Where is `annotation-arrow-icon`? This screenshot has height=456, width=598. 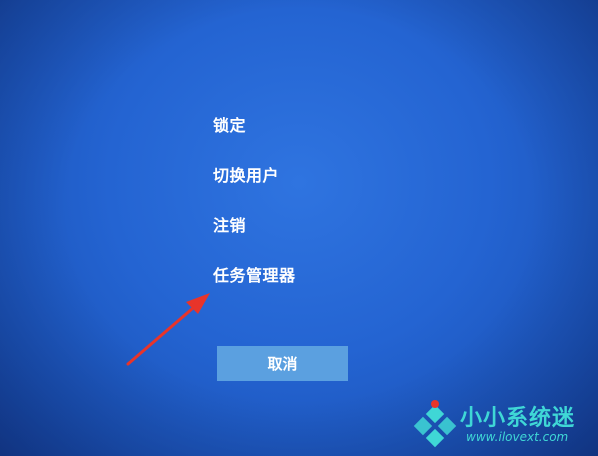
annotation-arrow-icon is located at coordinates (168, 329).